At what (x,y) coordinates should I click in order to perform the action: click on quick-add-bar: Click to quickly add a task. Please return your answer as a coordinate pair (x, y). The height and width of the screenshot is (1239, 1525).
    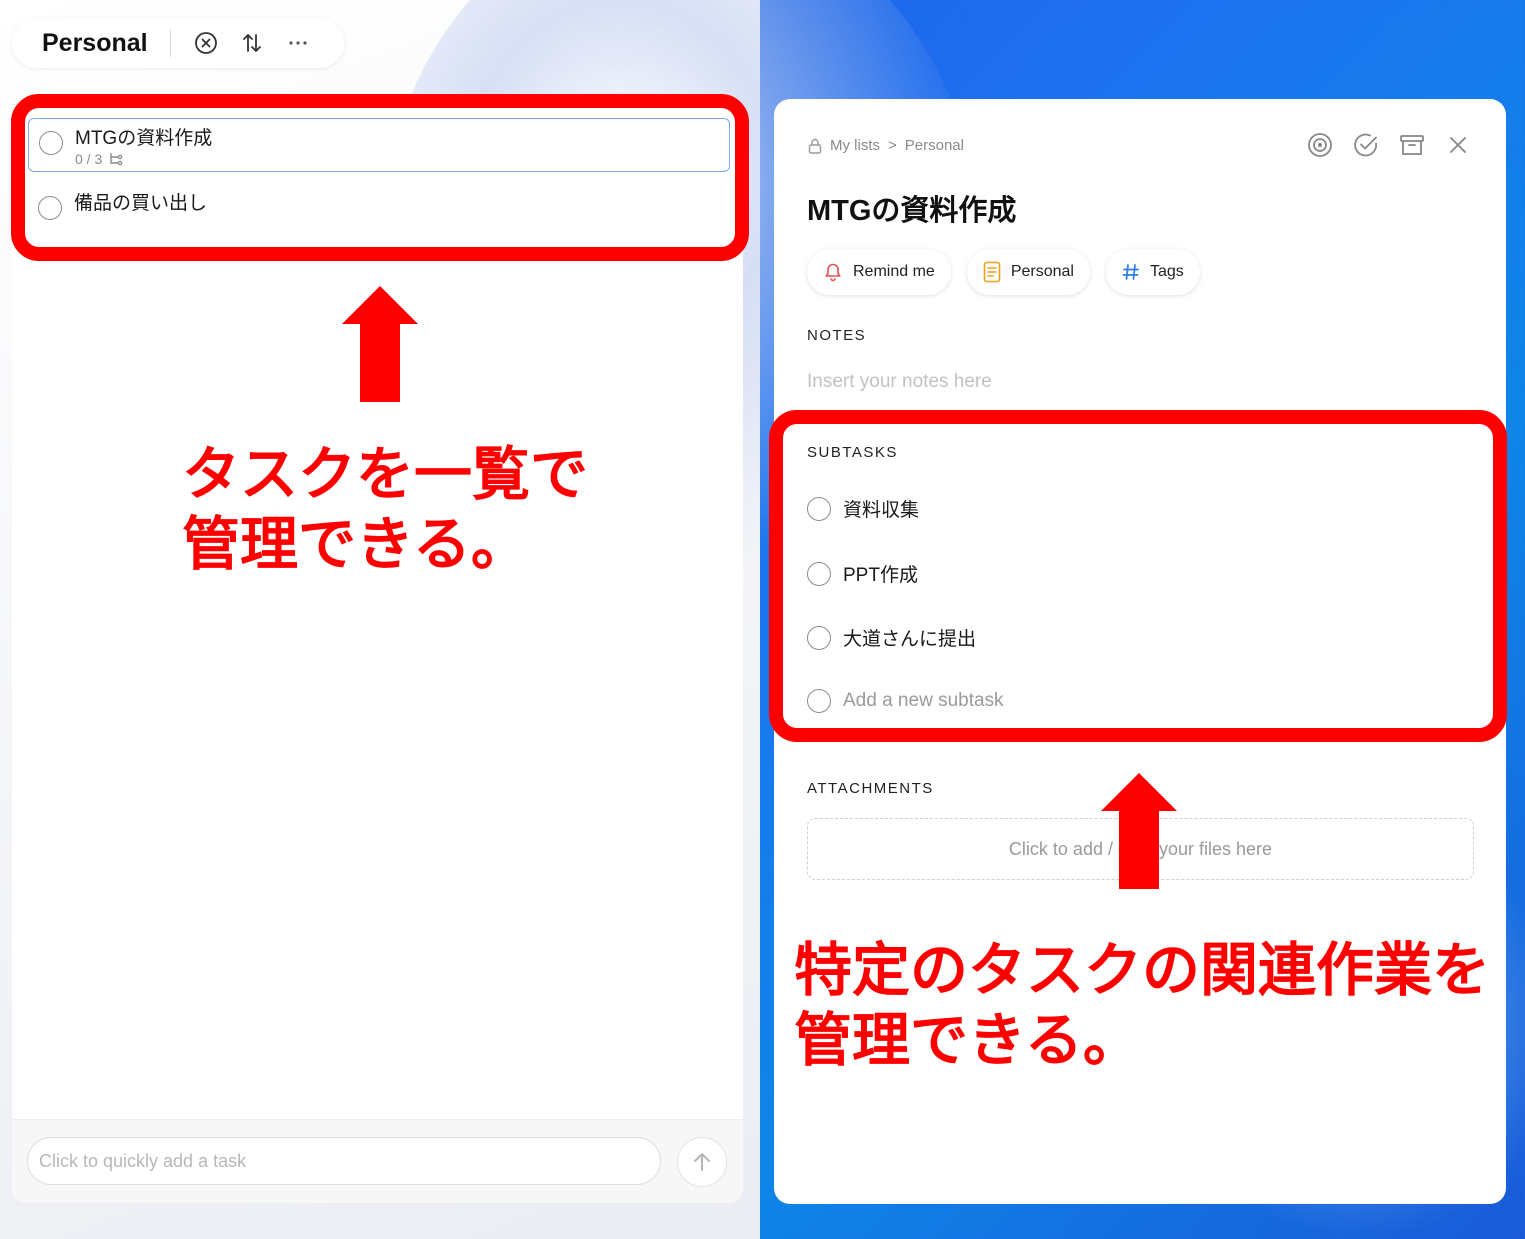
    Looking at the image, I should click on (377, 1161).